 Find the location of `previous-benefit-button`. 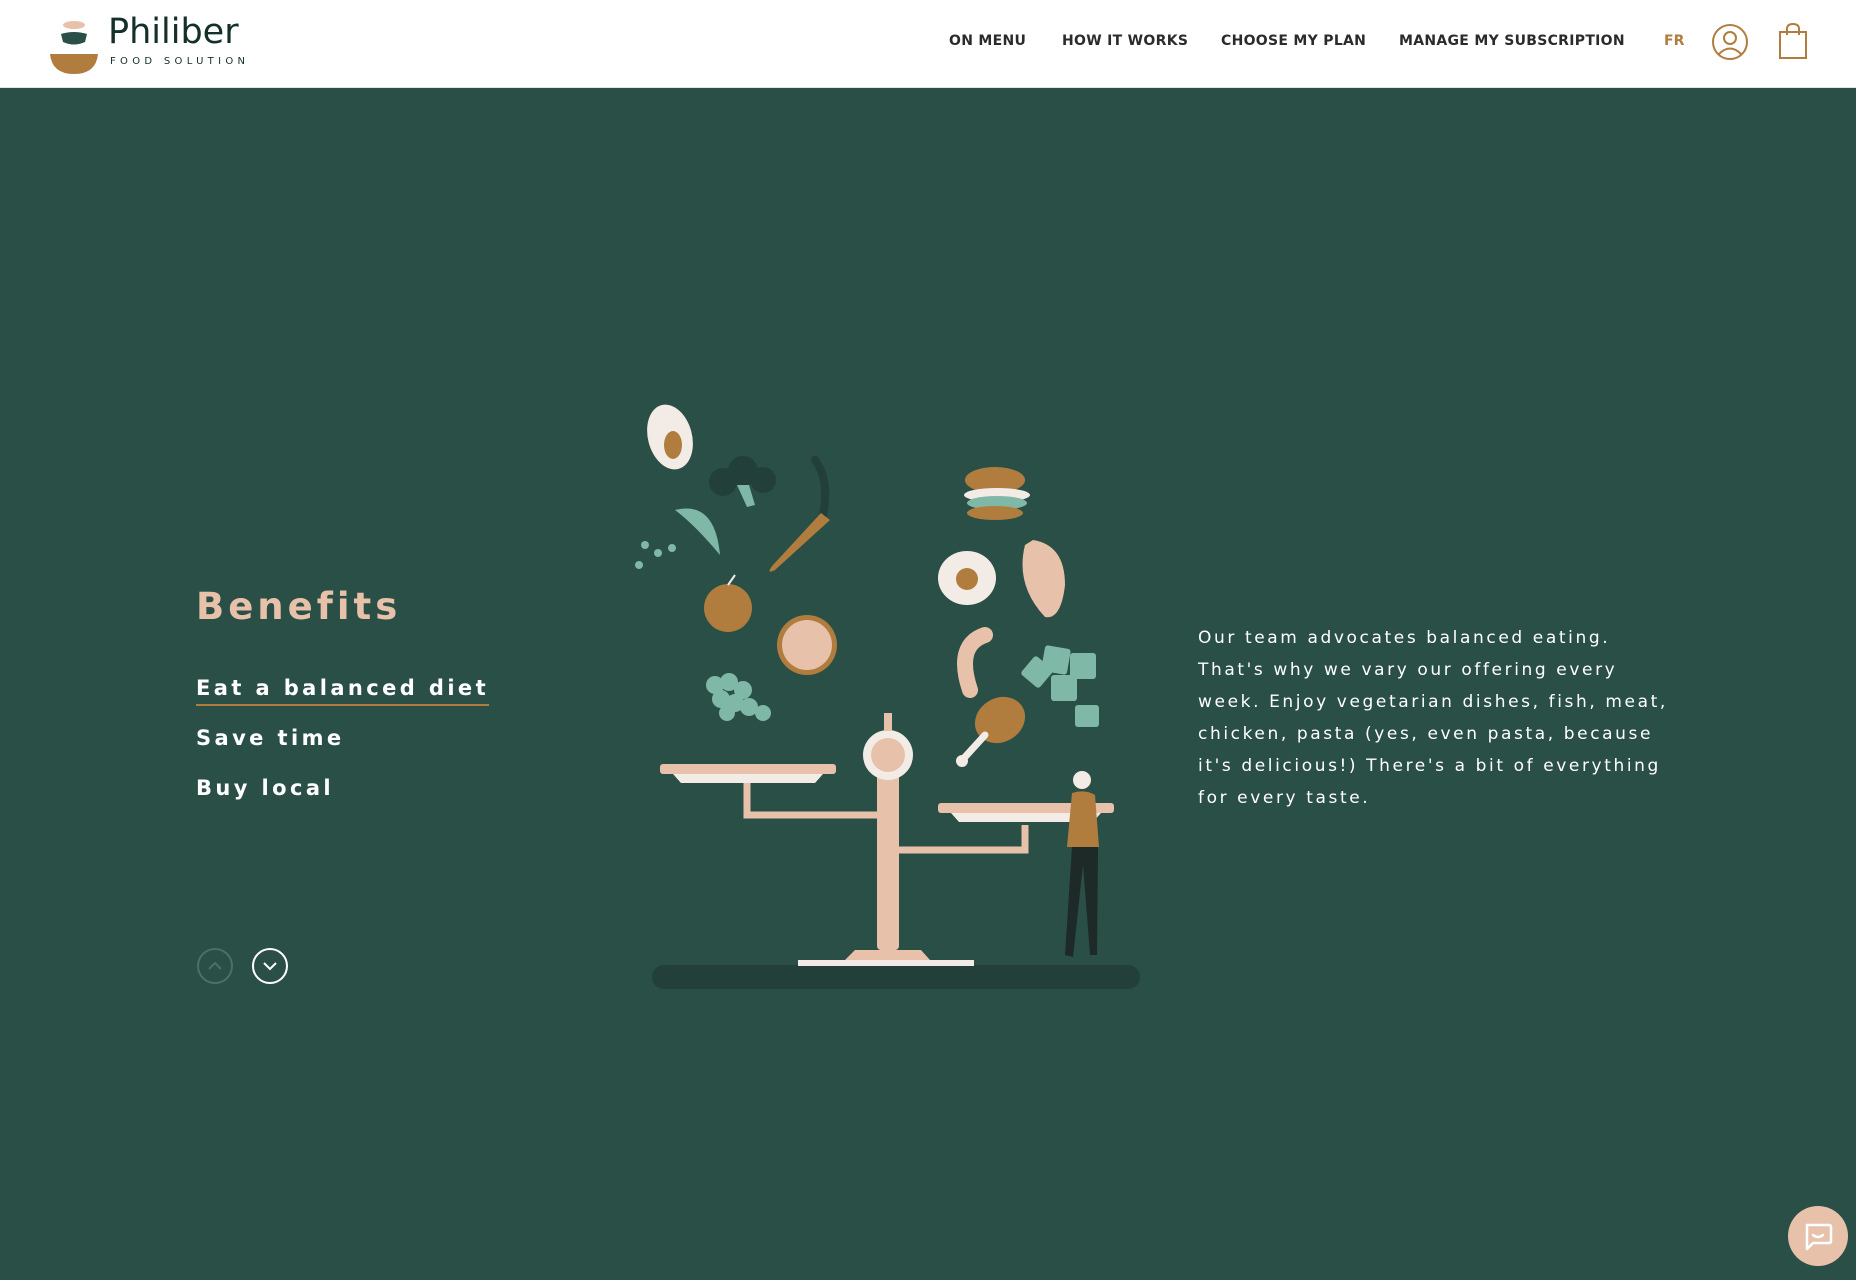

previous-benefit-button is located at coordinates (215, 966).